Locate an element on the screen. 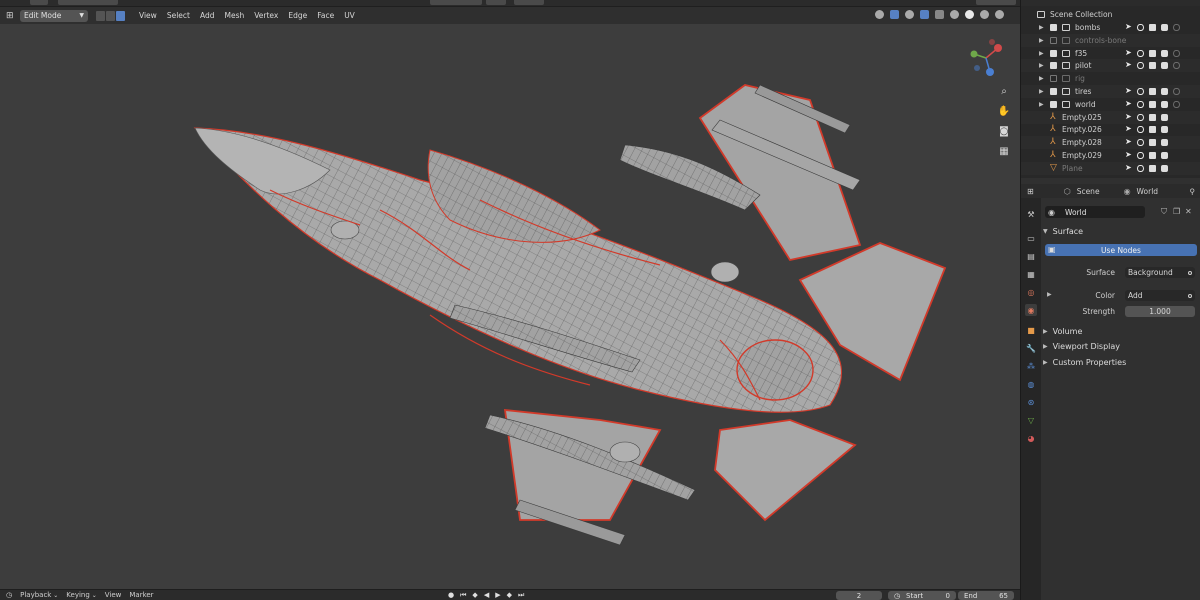 This screenshot has height=600, width=1200. menu-uv: UV is located at coordinates (349, 15).